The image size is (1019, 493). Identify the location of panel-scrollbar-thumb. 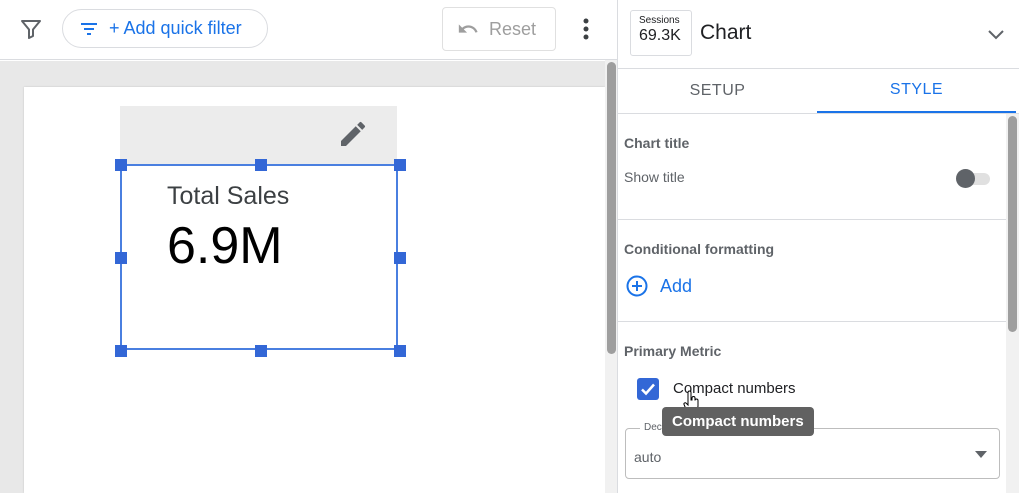
(1012, 224).